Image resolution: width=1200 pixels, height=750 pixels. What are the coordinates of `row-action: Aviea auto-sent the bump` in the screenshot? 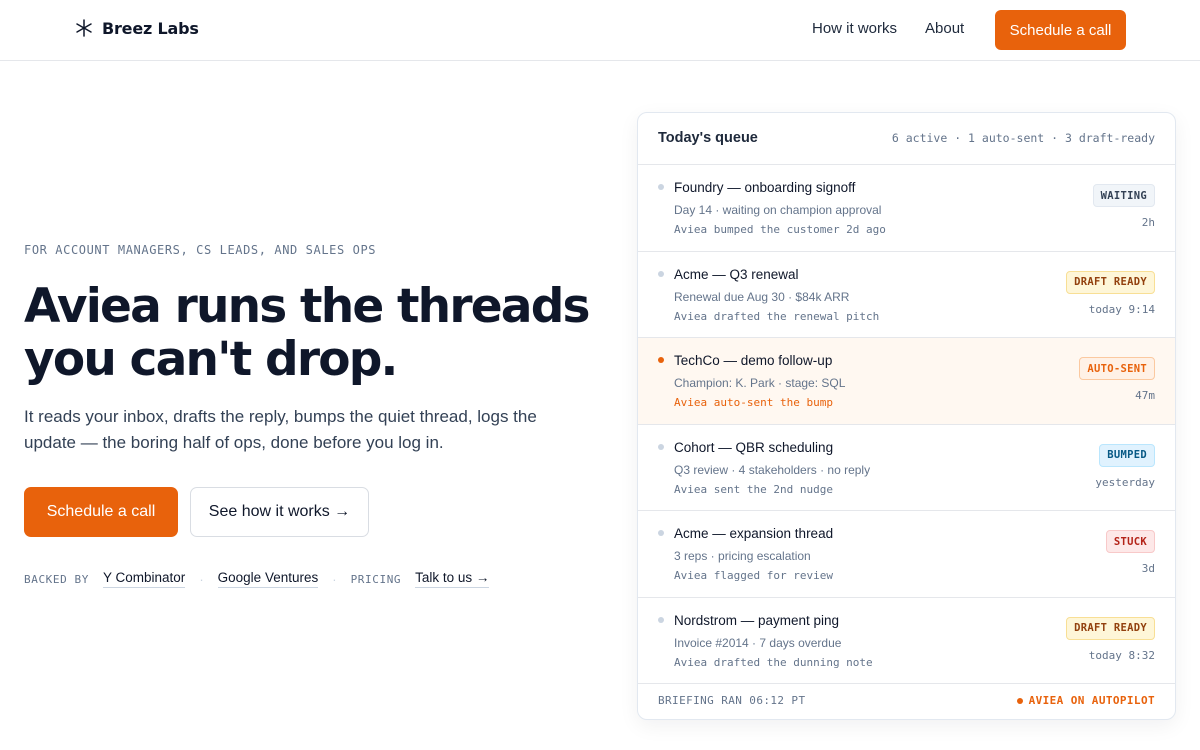 It's located at (753, 402).